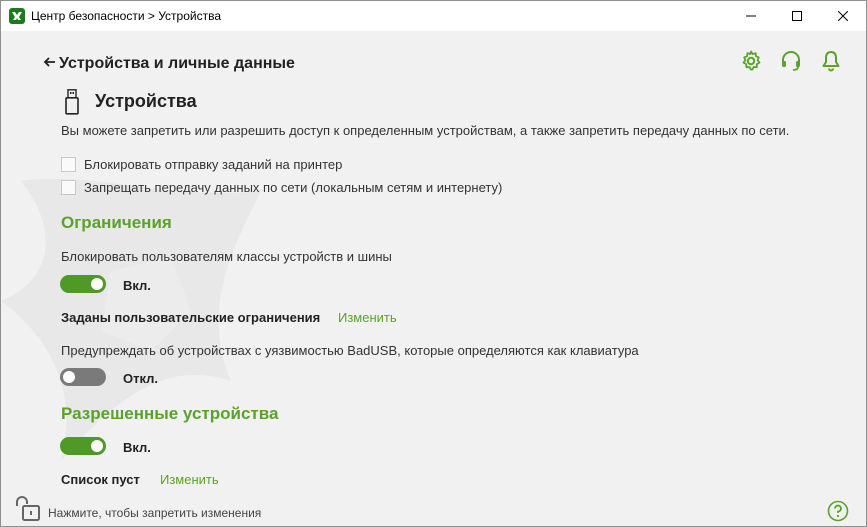 This screenshot has height=527, width=867. Describe the element at coordinates (433, 16) in the screenshot. I see `title-bar: Центр безопасности > Устройства` at that location.